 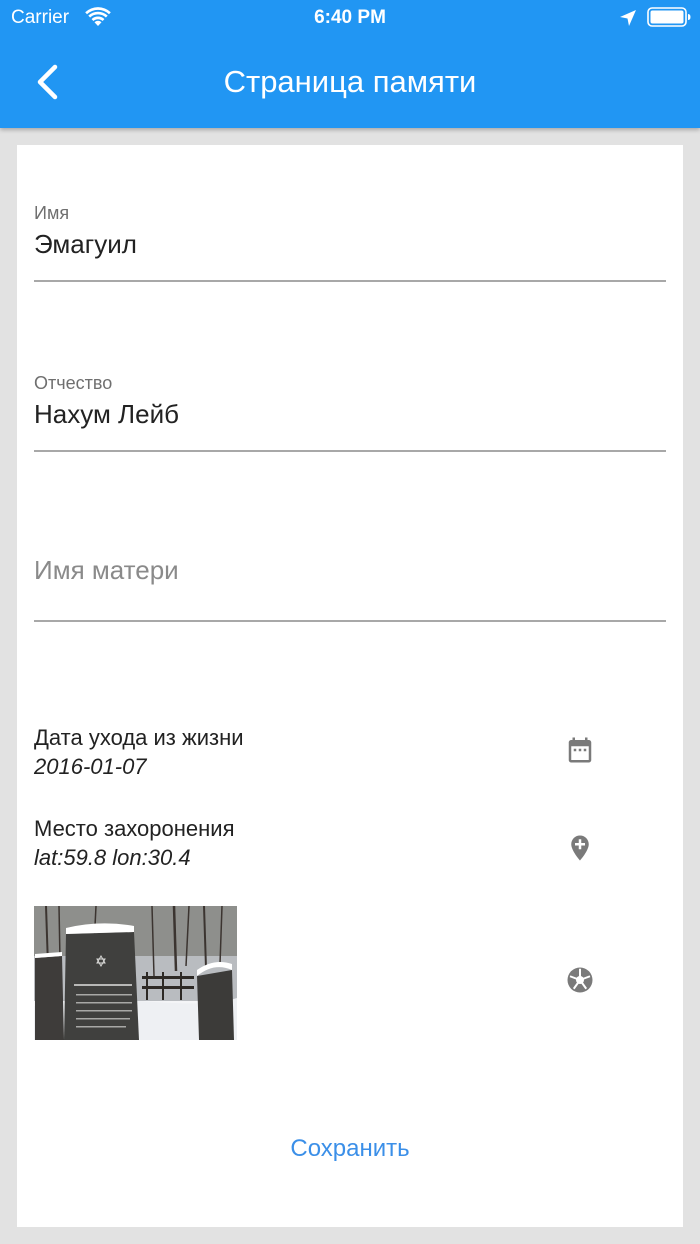 I want to click on add-location-icon, so click(x=580, y=848).